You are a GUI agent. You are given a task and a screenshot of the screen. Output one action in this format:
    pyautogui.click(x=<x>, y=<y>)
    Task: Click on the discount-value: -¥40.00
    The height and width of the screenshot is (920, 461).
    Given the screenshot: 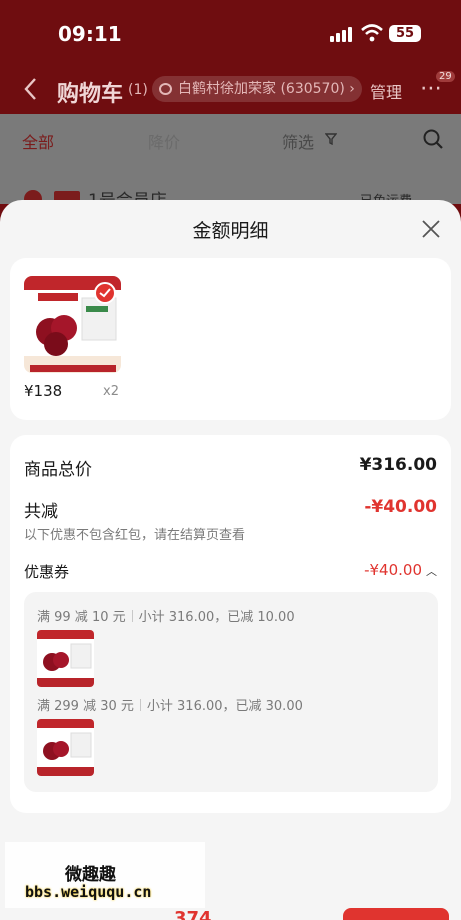 What is the action you would take?
    pyautogui.click(x=400, y=507)
    